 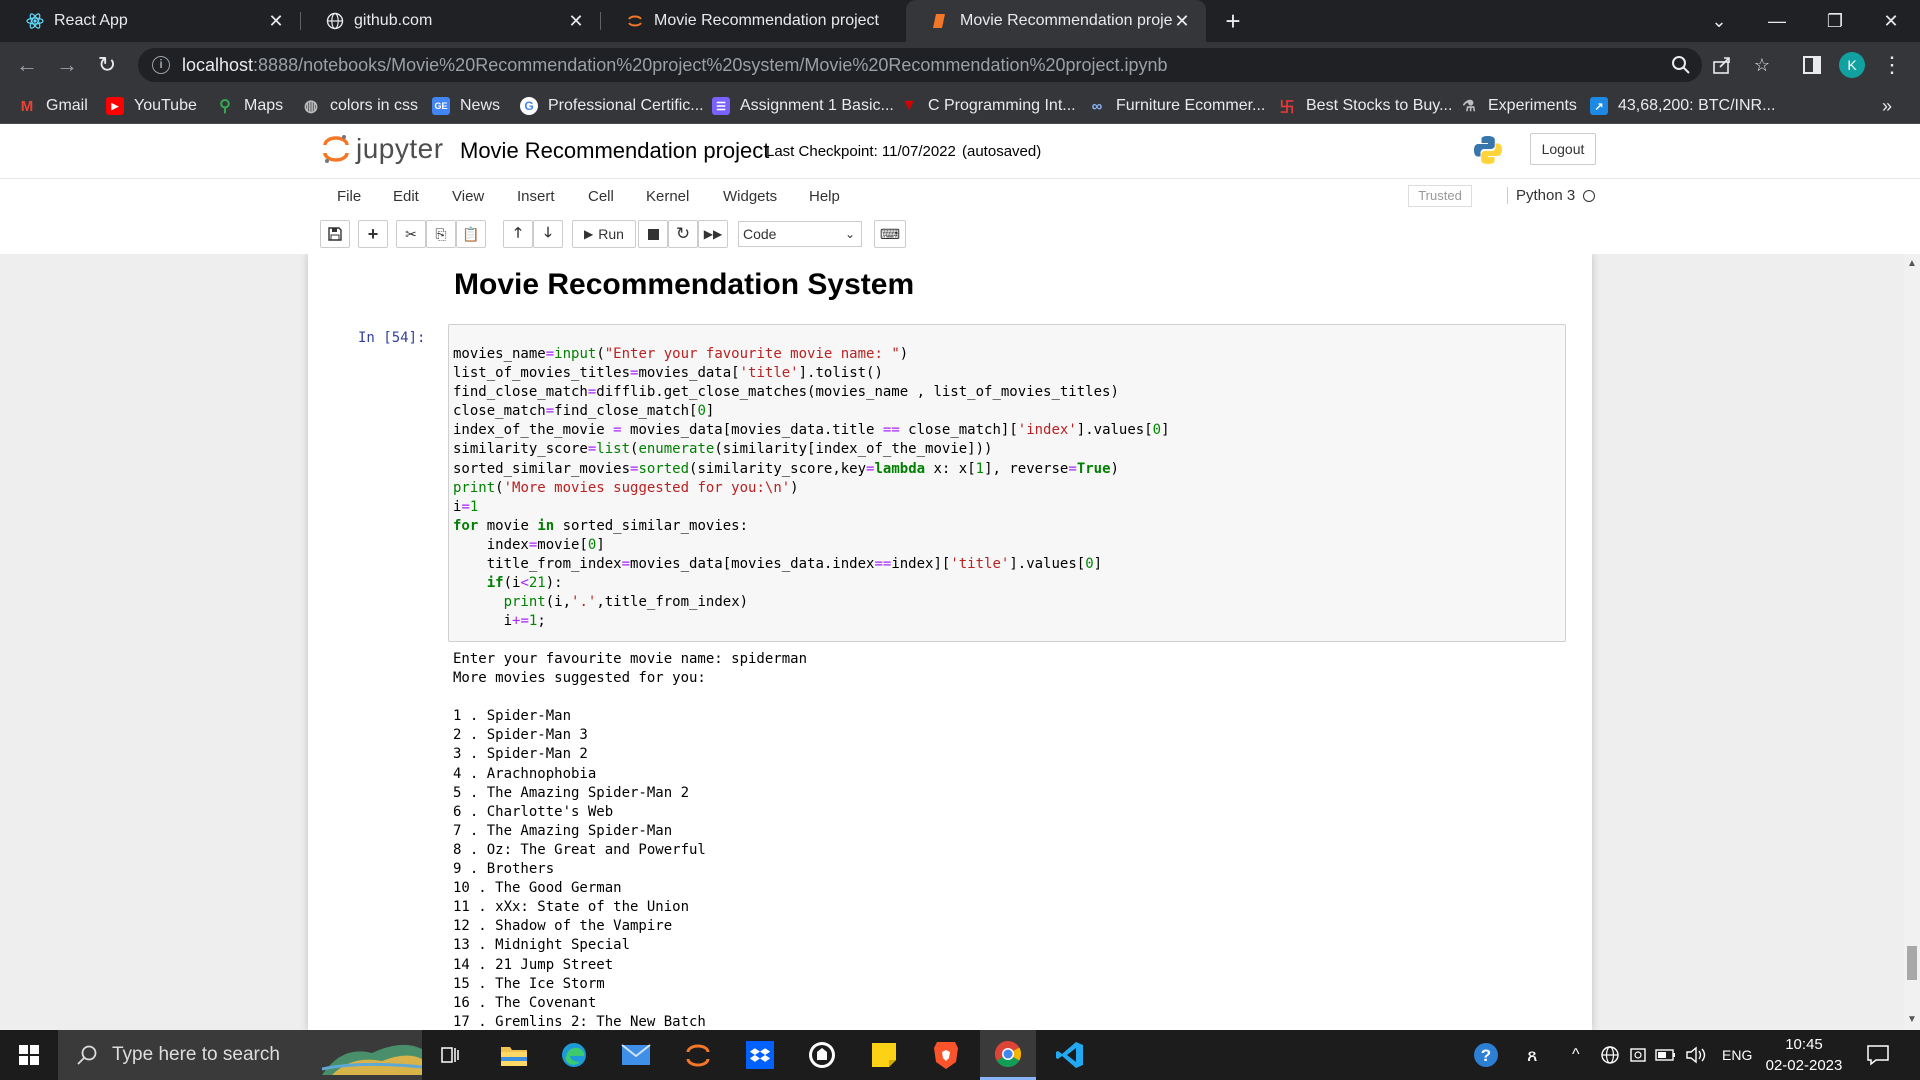 I want to click on edge-browser-icon, so click(x=574, y=1055).